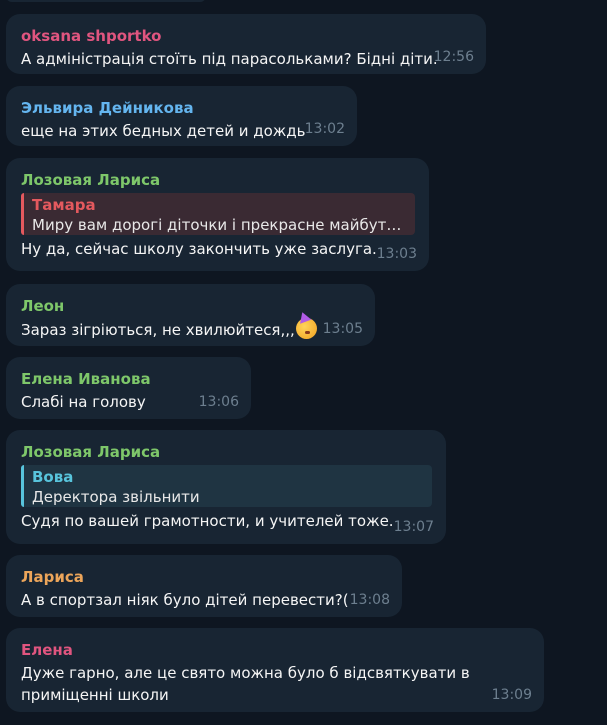 This screenshot has height=725, width=607. What do you see at coordinates (275, 650) in the screenshot?
I see `message-author: Елена` at bounding box center [275, 650].